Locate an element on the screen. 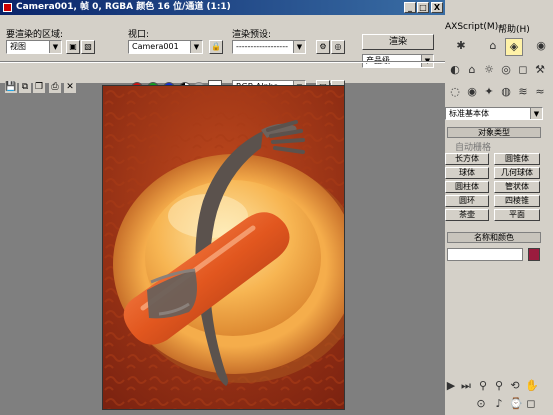 The height and width of the screenshot is (415, 553). cameras-icon: ◎ is located at coordinates (506, 70).